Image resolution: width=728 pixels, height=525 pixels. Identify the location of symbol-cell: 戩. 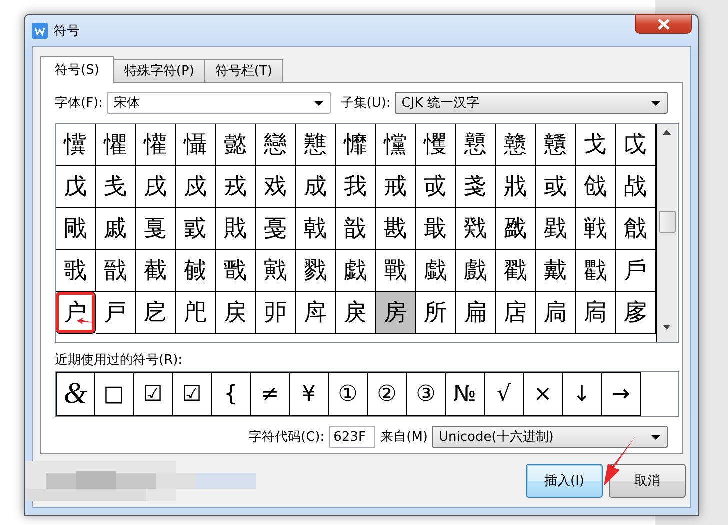
(116, 271).